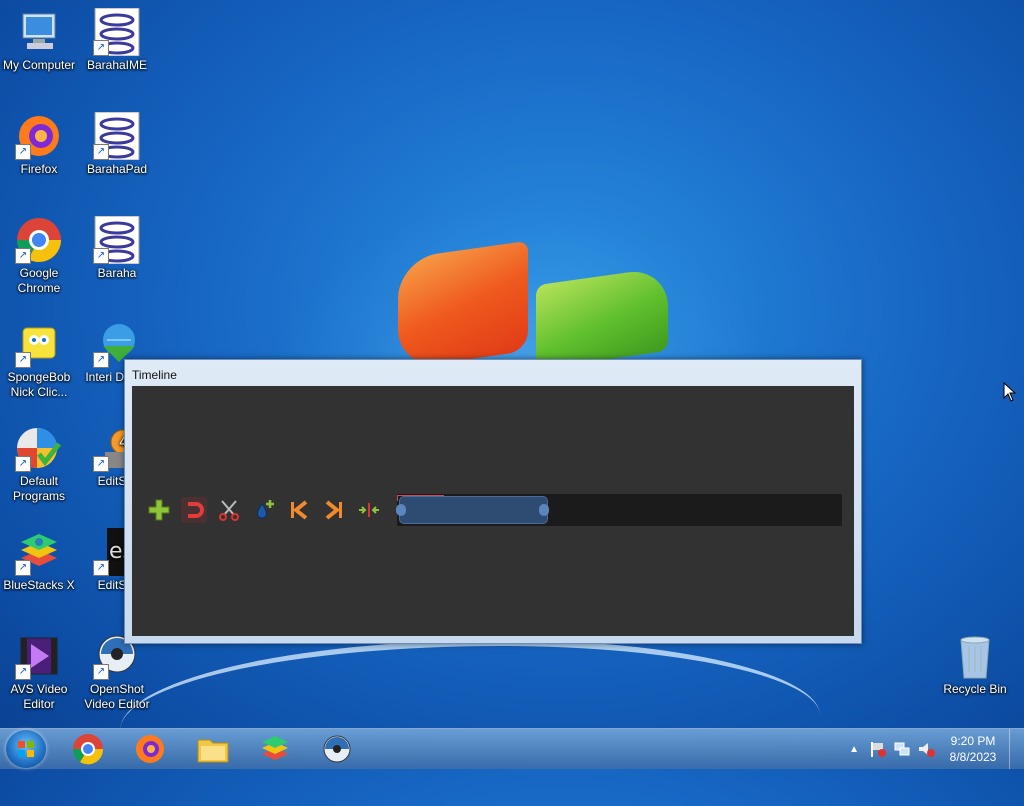  Describe the element at coordinates (39, 656) in the screenshot. I see `avs-video-editor-icon: ↗` at that location.